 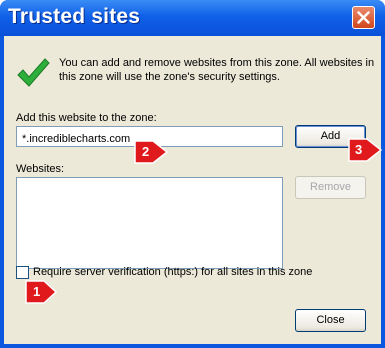 What do you see at coordinates (359, 149) in the screenshot?
I see `marker-label: 3` at bounding box center [359, 149].